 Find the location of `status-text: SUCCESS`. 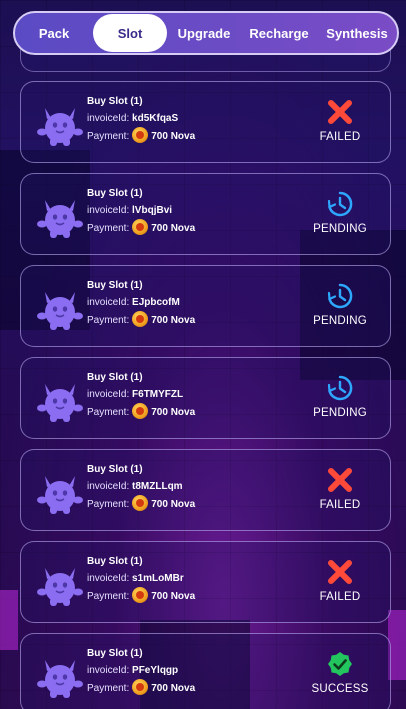

status-text: SUCCESS is located at coordinates (340, 689).